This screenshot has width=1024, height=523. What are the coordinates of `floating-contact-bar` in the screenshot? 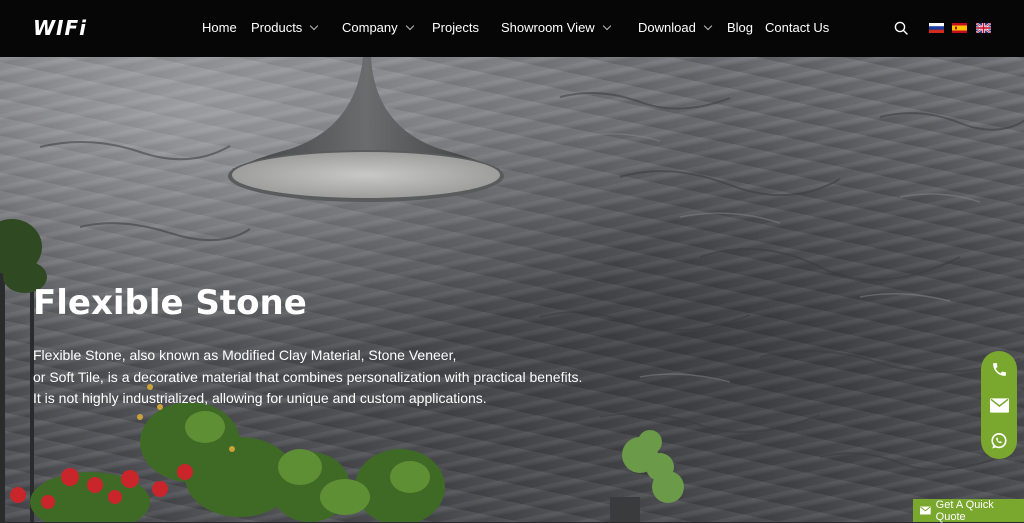 It's located at (999, 405).